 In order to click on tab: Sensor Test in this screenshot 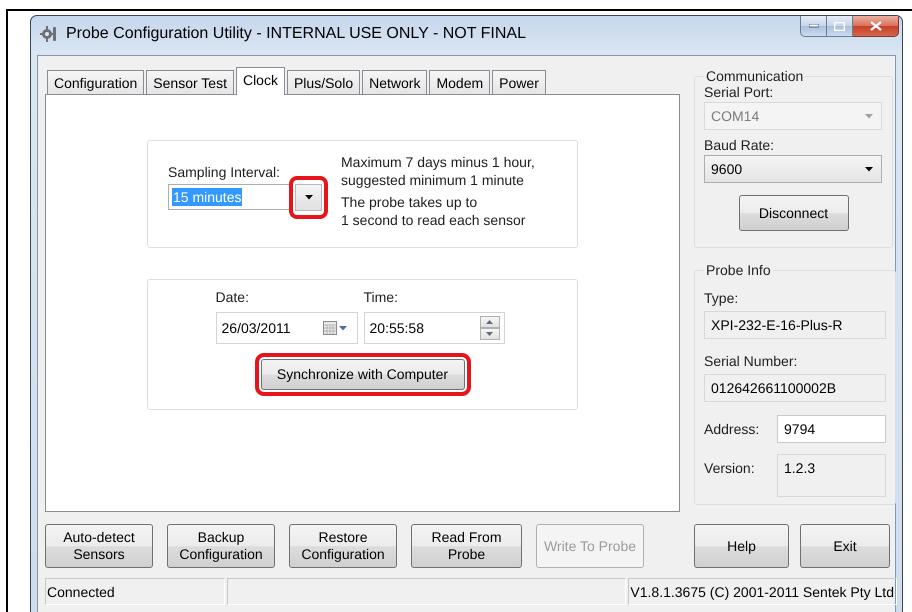, I will do `click(190, 82)`.